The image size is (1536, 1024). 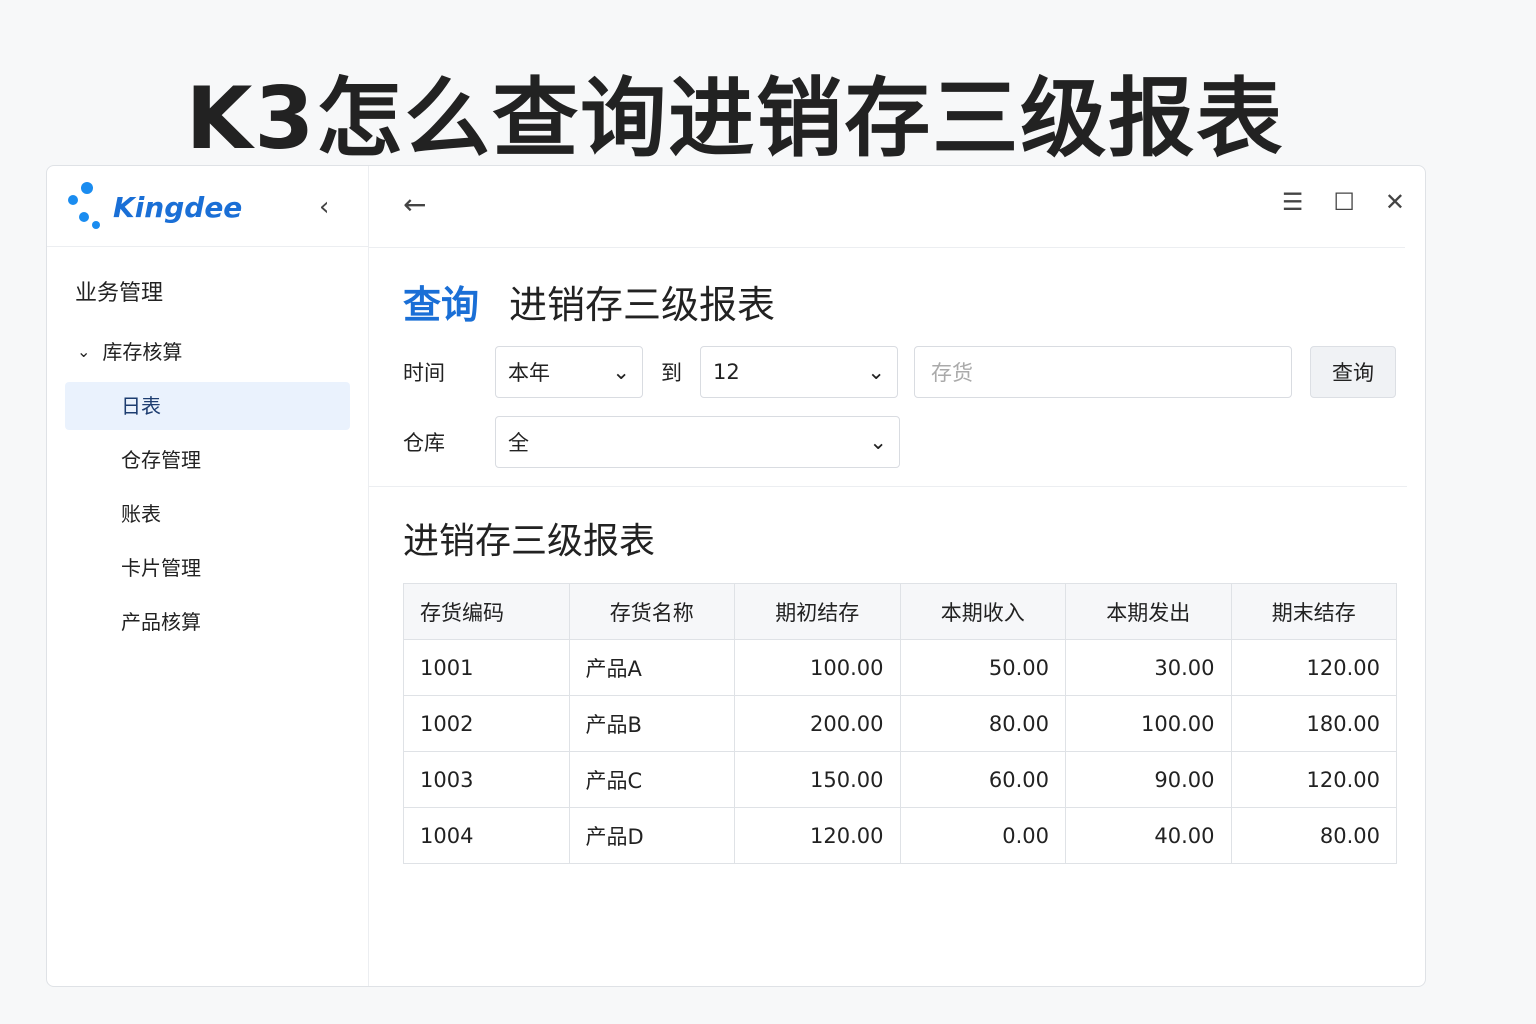 I want to click on title-prefix: 查询, so click(x=441, y=305).